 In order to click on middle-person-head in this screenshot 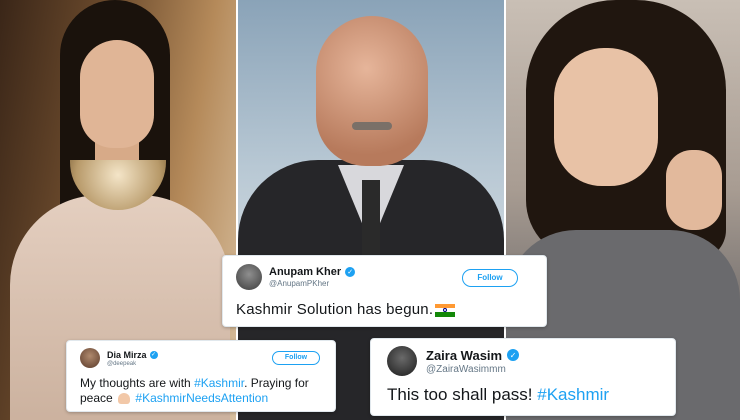, I will do `click(372, 91)`.